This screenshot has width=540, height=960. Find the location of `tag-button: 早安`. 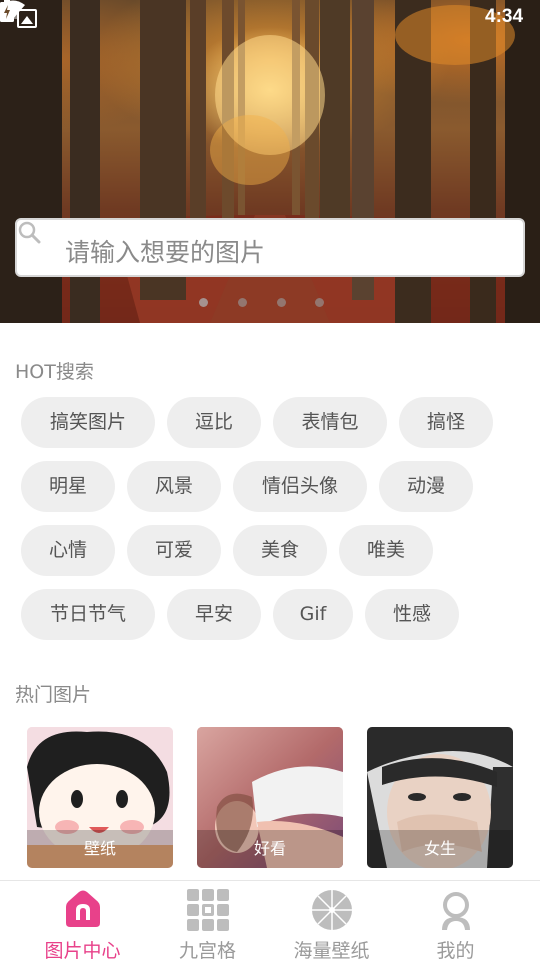

tag-button: 早安 is located at coordinates (214, 614).